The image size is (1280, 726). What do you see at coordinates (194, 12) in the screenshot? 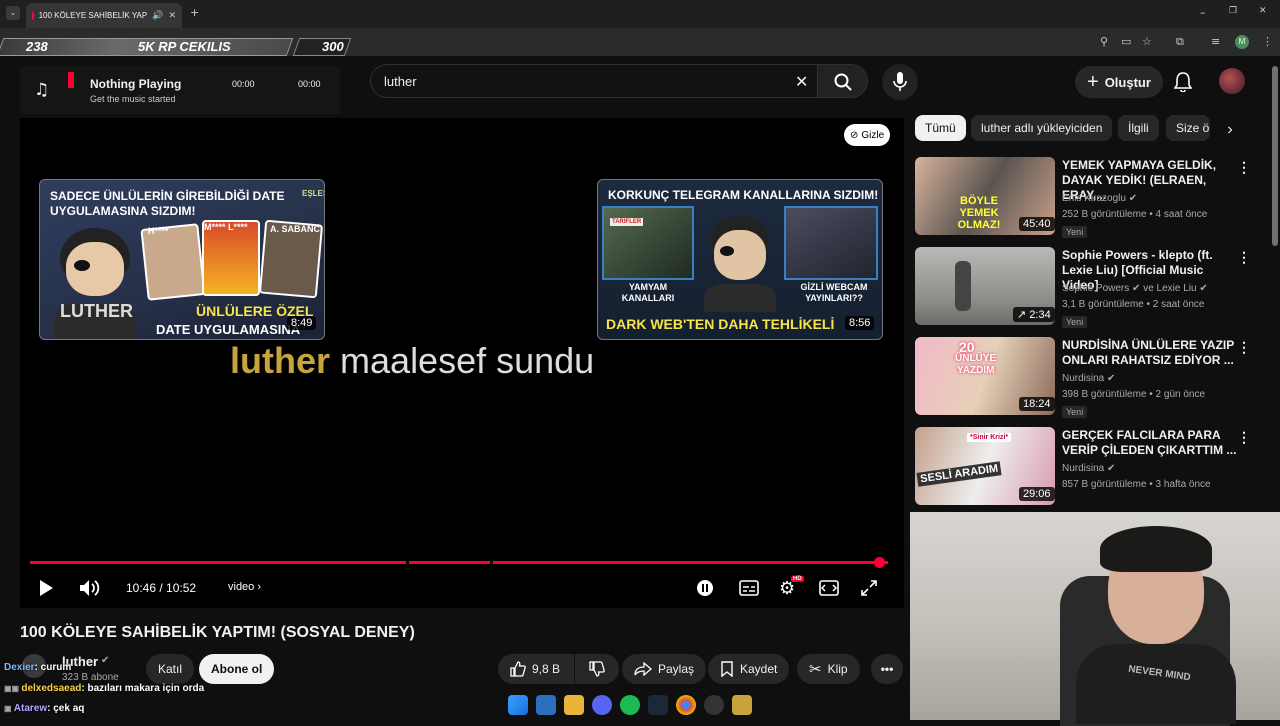
I see `new-tab-button: +` at bounding box center [194, 12].